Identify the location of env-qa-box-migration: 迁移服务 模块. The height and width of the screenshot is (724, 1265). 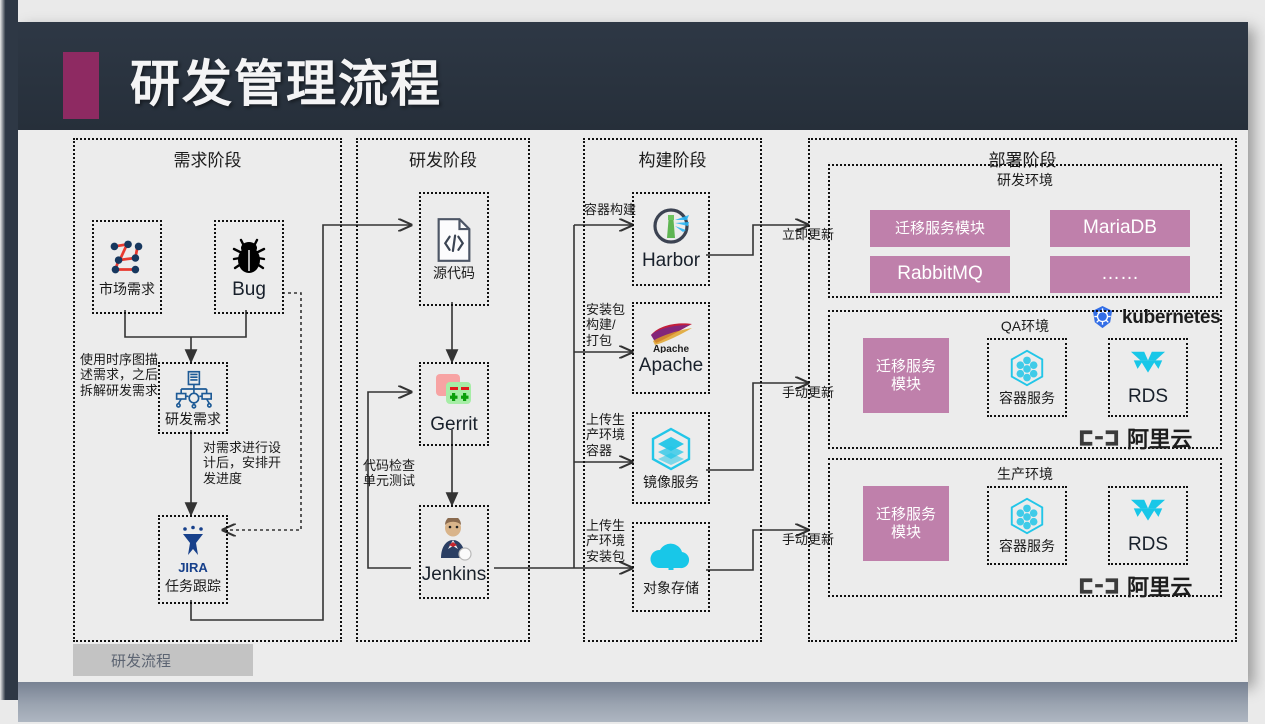
(906, 375).